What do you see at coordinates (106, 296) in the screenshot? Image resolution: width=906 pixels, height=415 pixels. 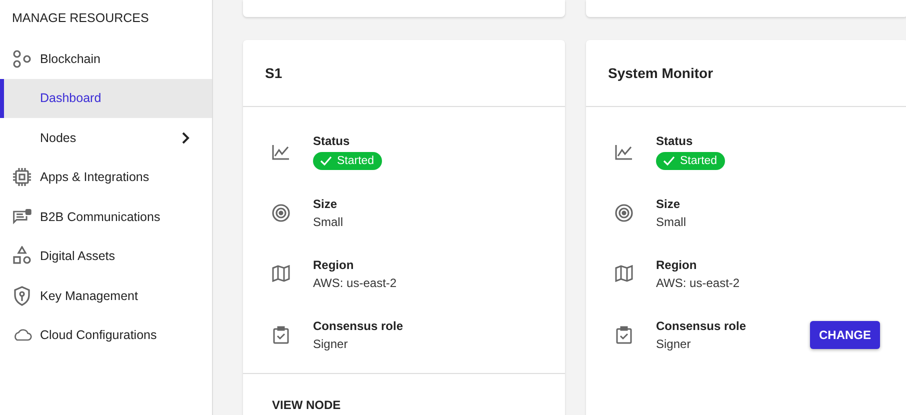 I see `sidebar-item: Key Management` at bounding box center [106, 296].